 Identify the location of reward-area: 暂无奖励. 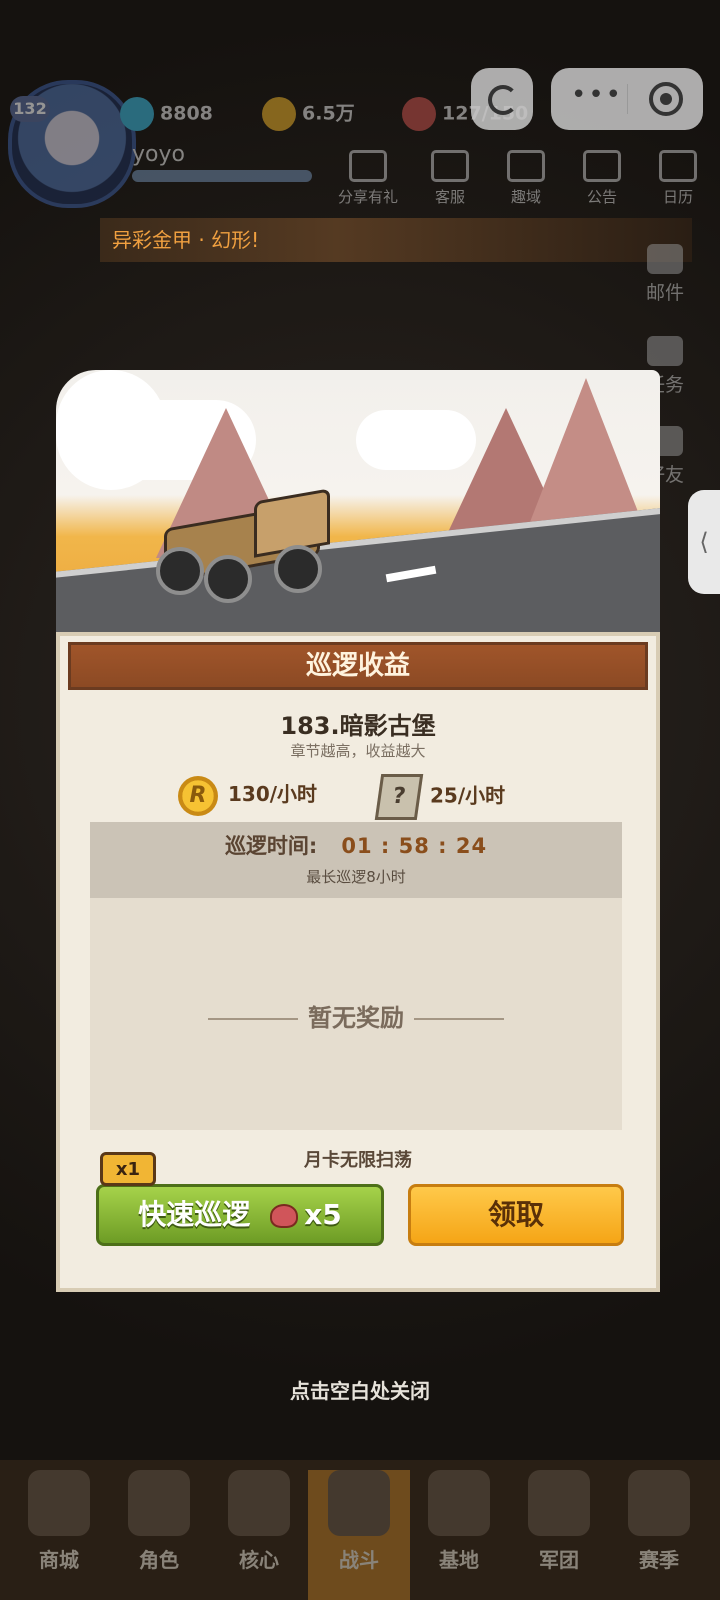
(356, 1014).